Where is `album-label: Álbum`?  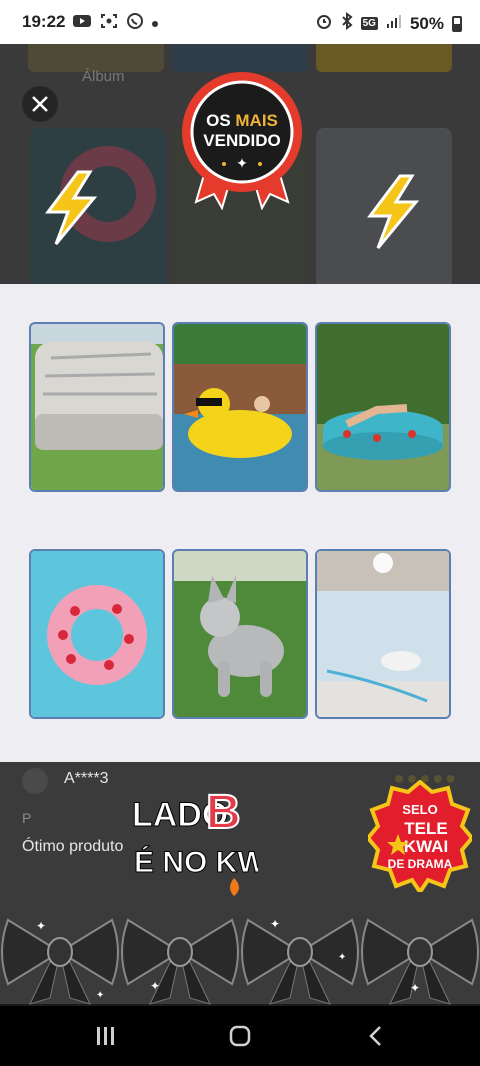 album-label: Álbum is located at coordinates (103, 76).